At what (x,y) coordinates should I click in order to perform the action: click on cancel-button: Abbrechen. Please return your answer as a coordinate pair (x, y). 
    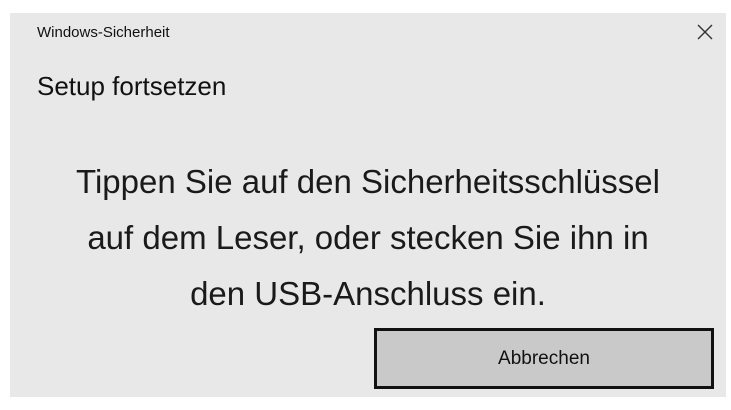
    Looking at the image, I should click on (544, 358).